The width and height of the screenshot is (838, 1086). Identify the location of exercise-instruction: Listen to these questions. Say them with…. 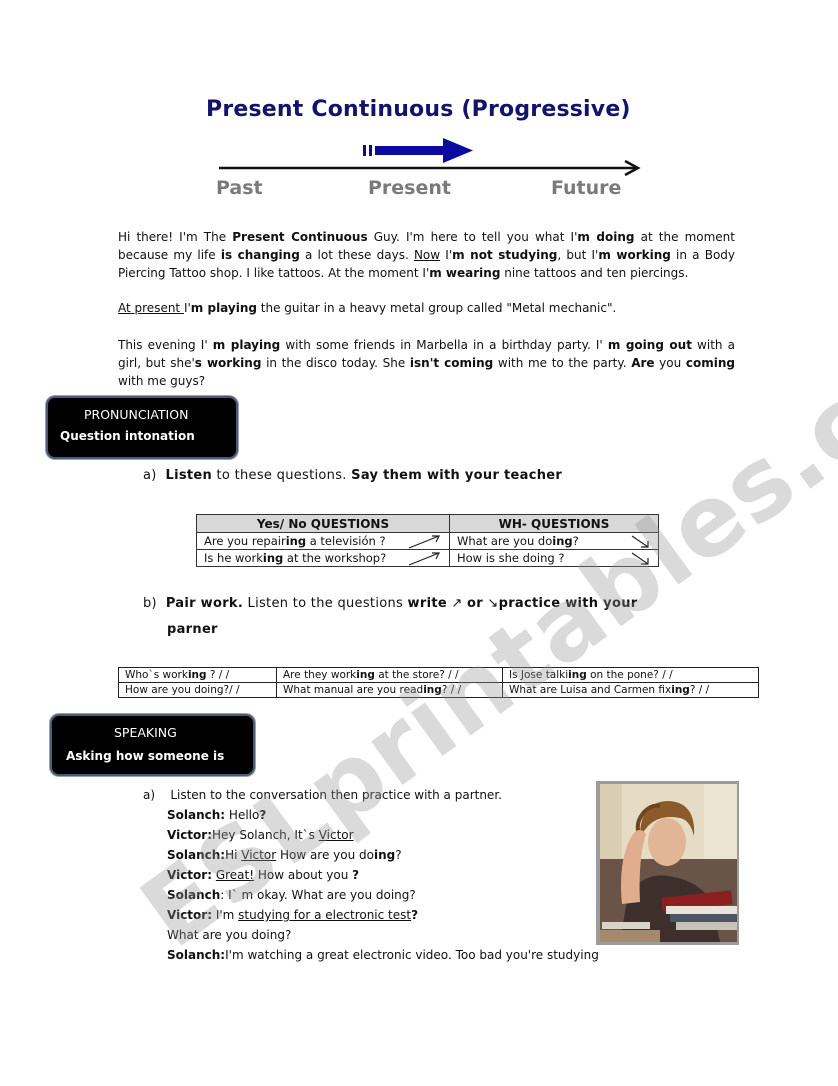
(364, 475).